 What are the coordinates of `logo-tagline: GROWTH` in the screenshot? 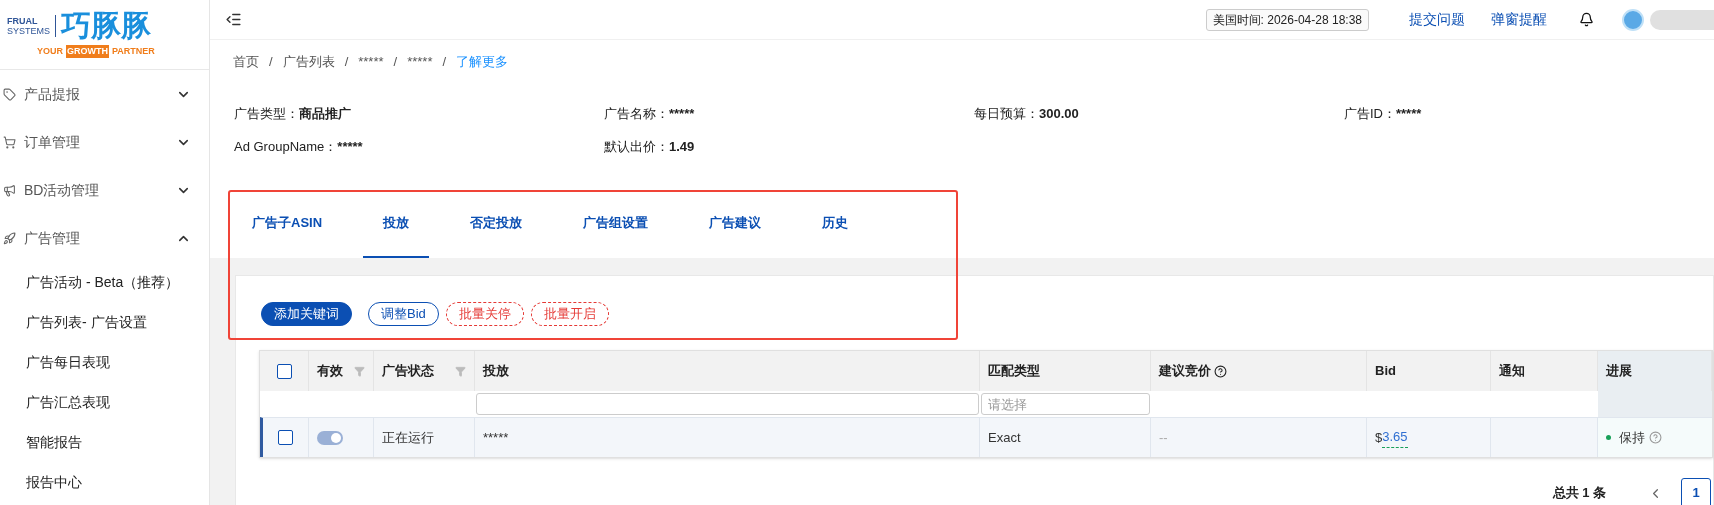 It's located at (87, 51).